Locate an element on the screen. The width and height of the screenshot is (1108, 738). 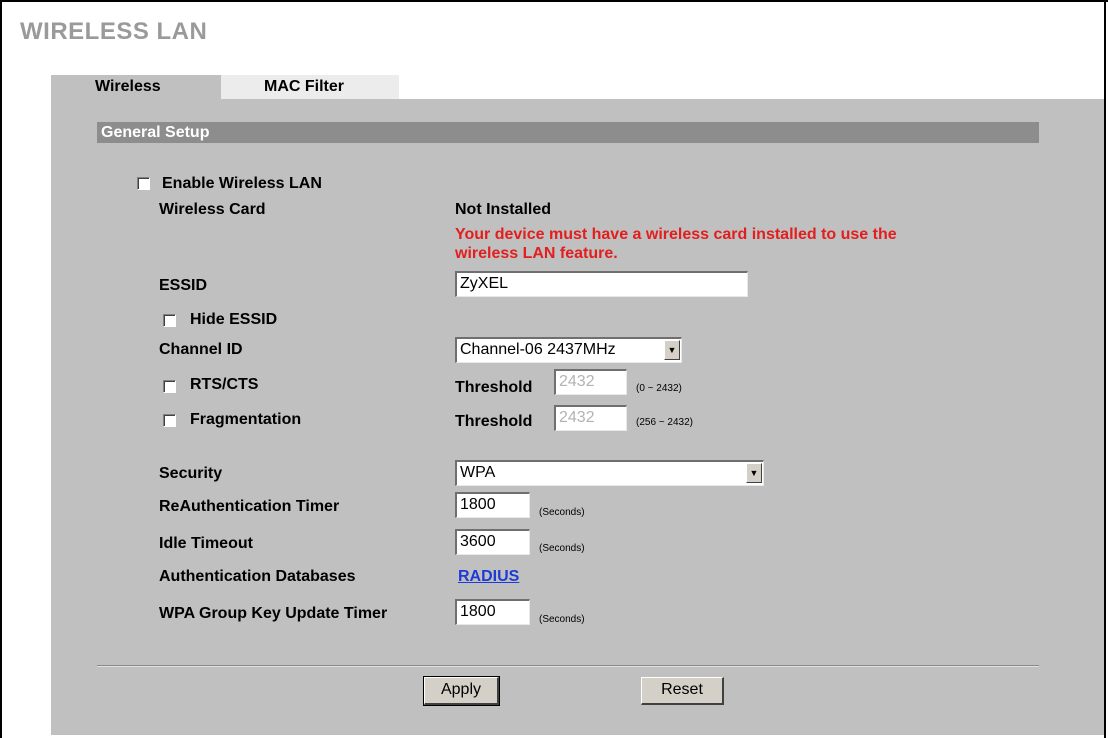
radius-link: RADIUS is located at coordinates (488, 577).